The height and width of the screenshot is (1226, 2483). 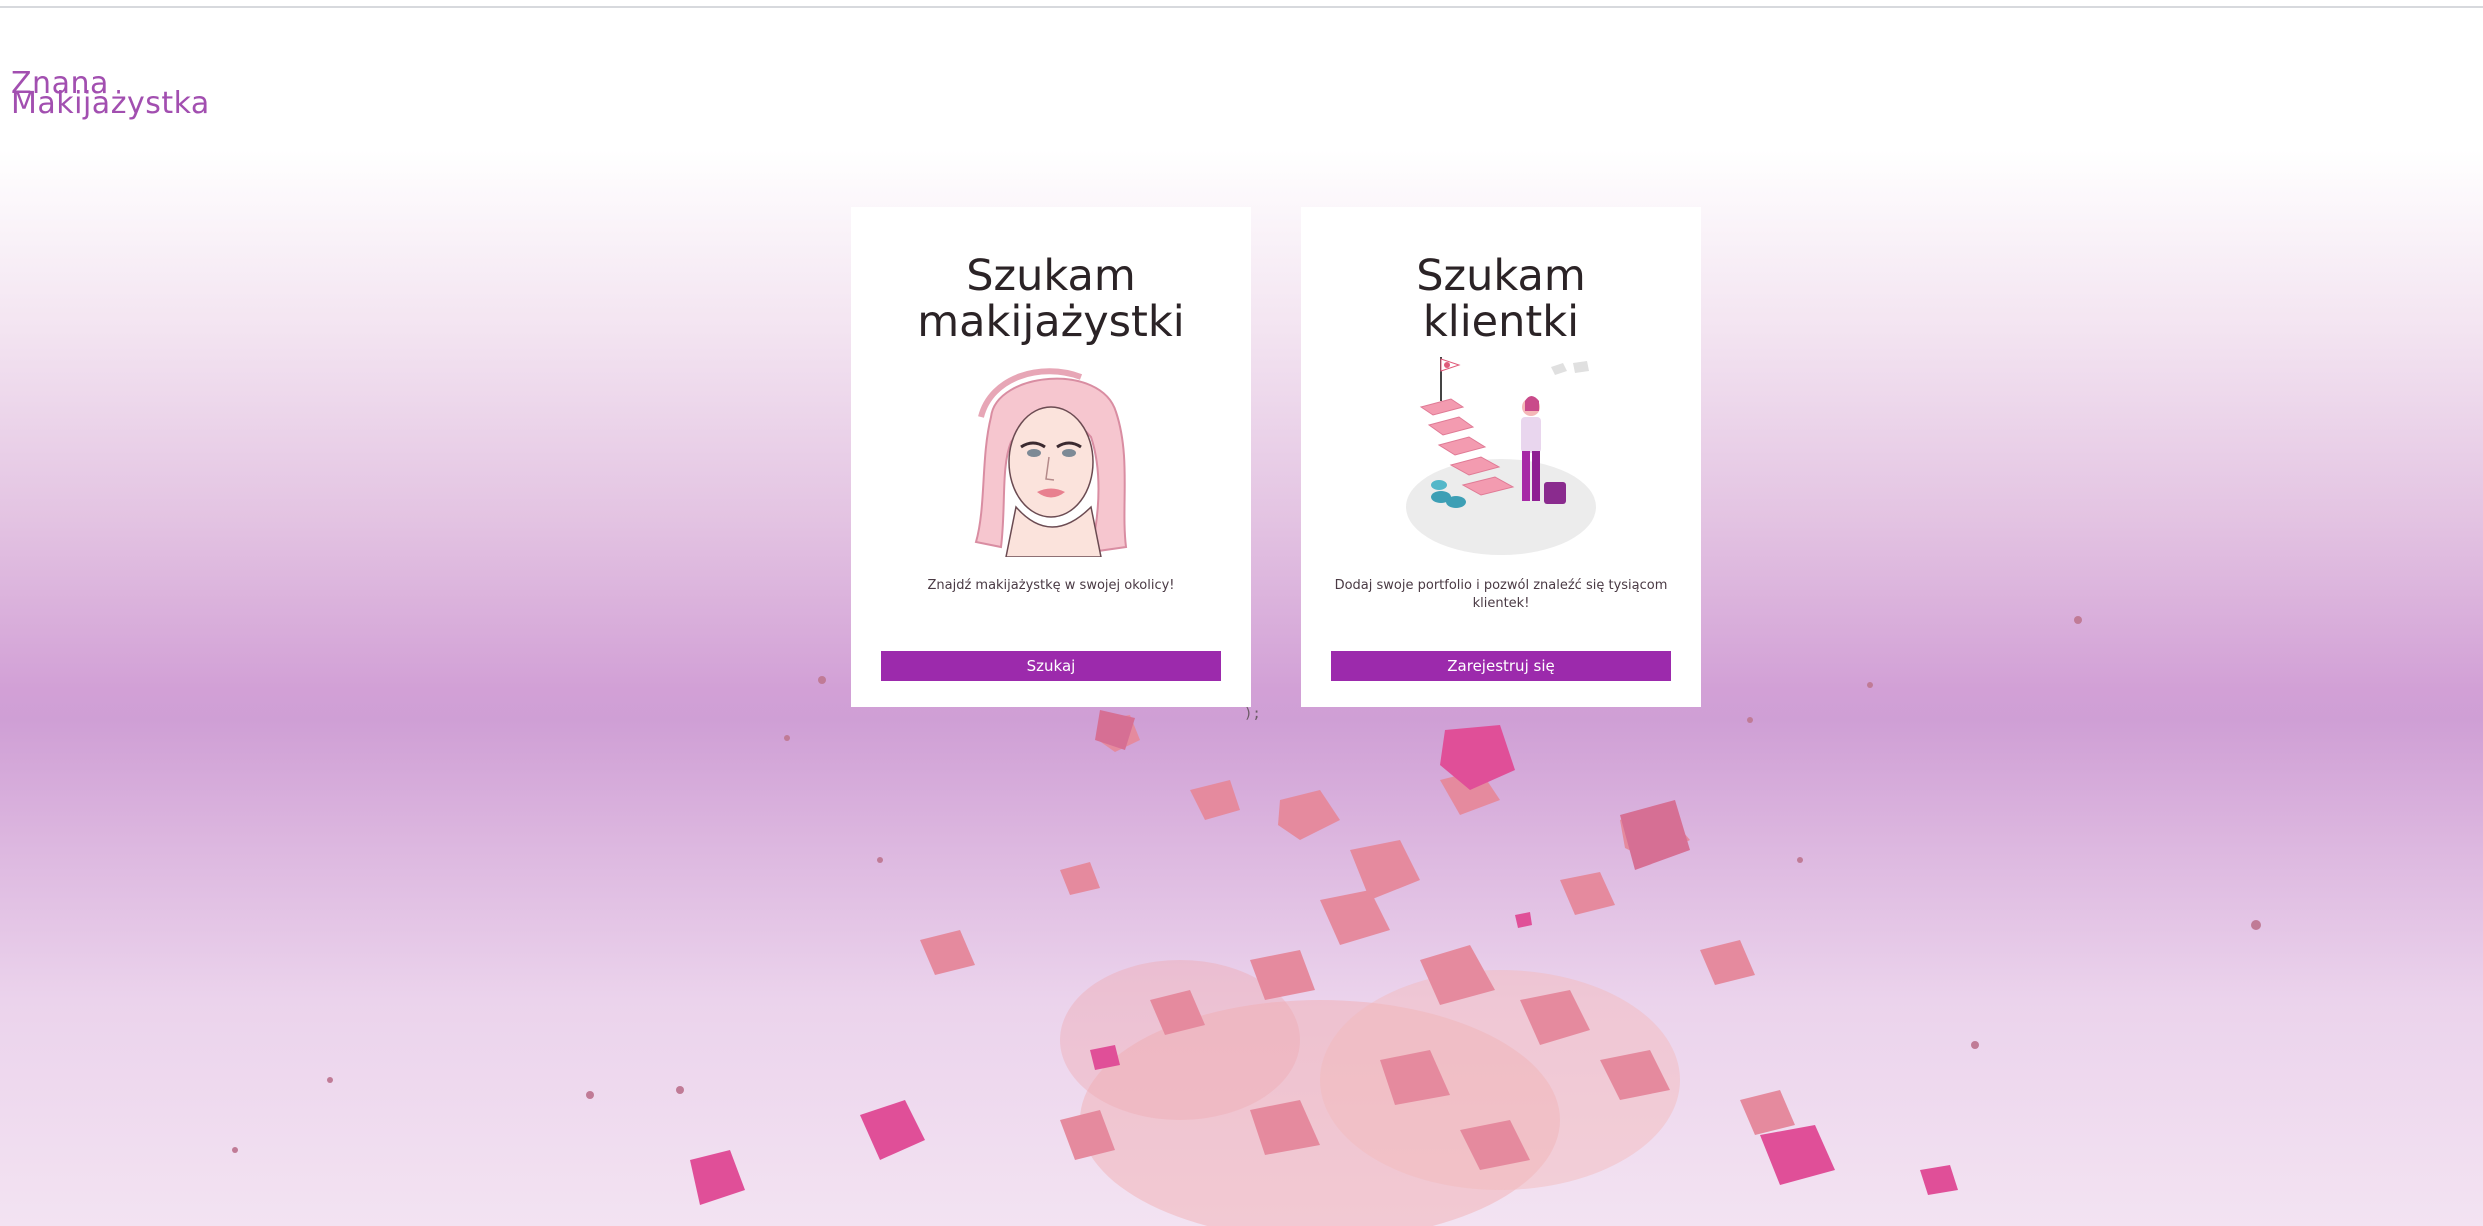 I want to click on stray-text-mark: );, so click(x=1252, y=714).